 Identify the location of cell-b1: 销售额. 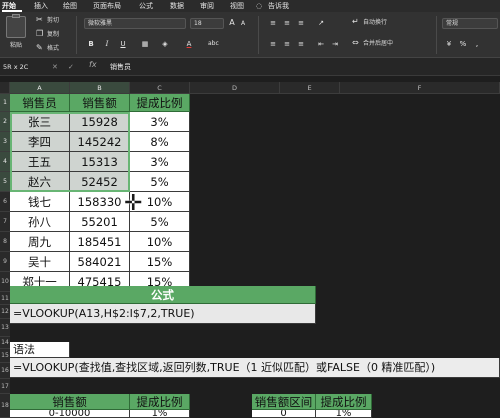
(100, 103).